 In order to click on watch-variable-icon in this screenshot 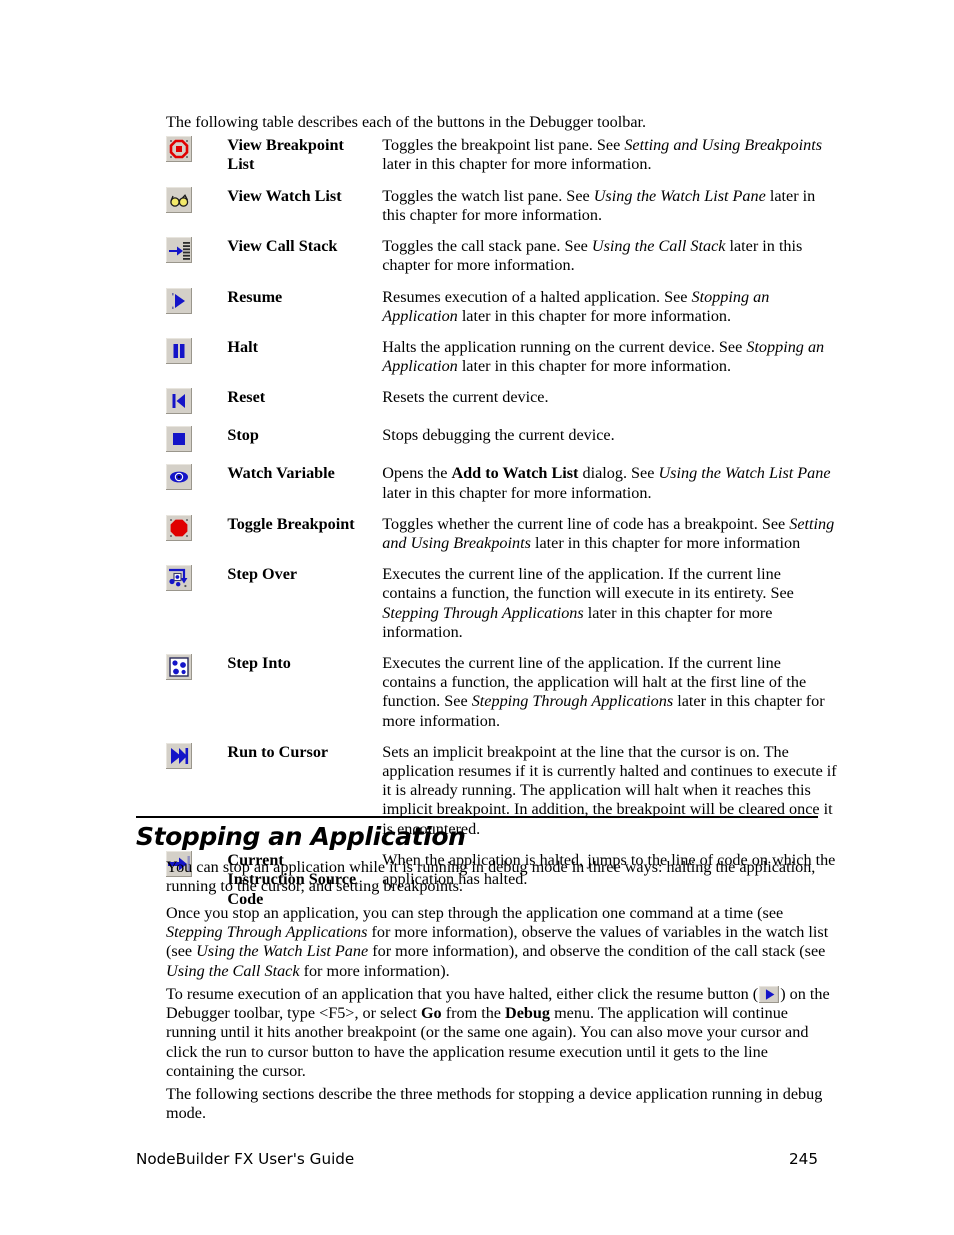, I will do `click(179, 477)`.